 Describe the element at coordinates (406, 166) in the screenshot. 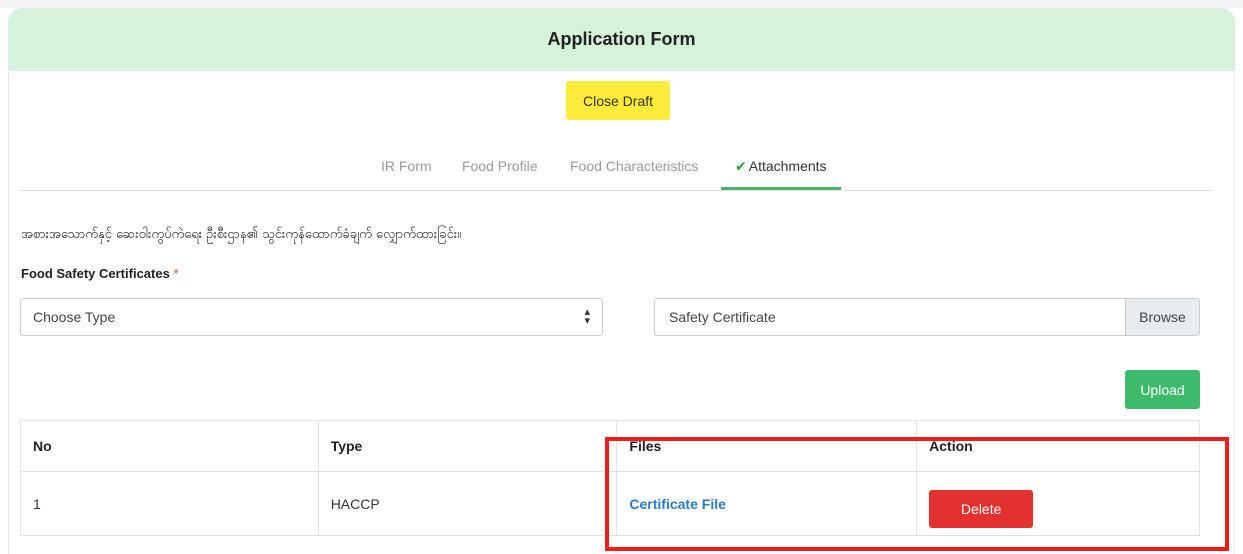

I see `tab-label: IR Form` at that location.